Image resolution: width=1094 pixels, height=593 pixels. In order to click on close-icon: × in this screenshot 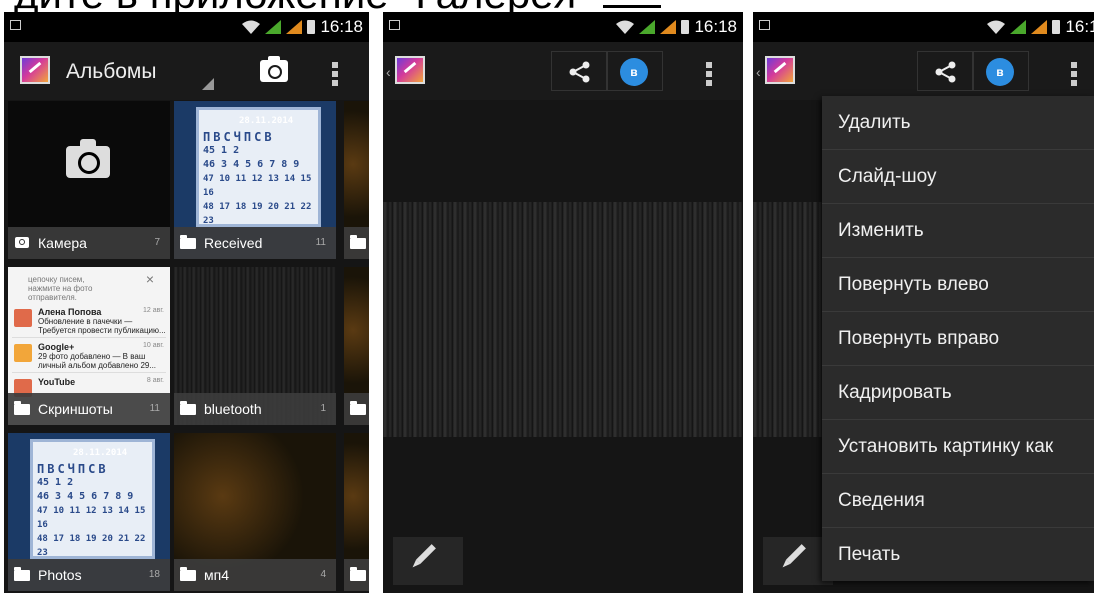, I will do `click(149, 279)`.